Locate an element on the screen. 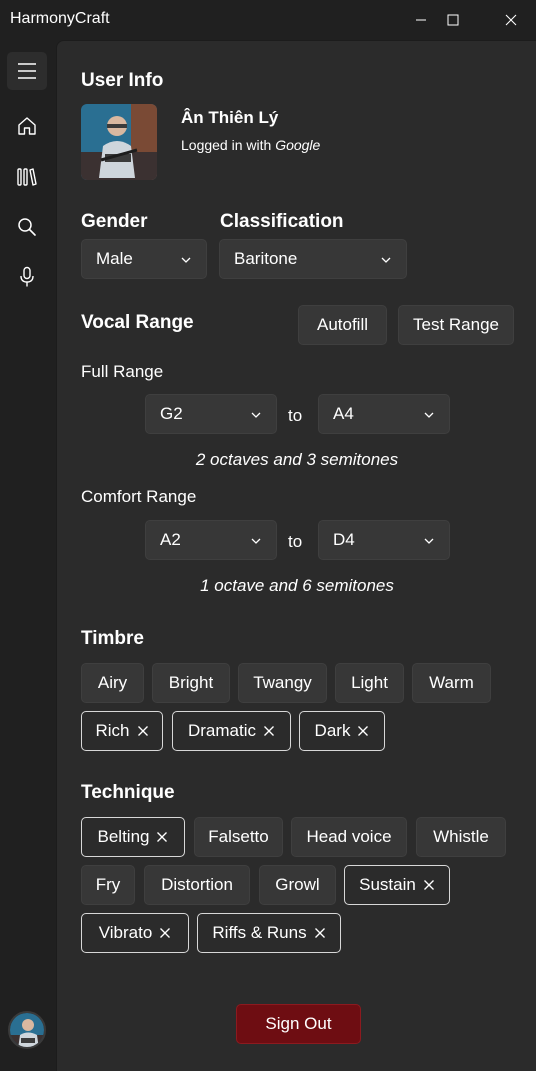 This screenshot has width=536, height=1071. timbre-chip-label: Bright is located at coordinates (191, 682).